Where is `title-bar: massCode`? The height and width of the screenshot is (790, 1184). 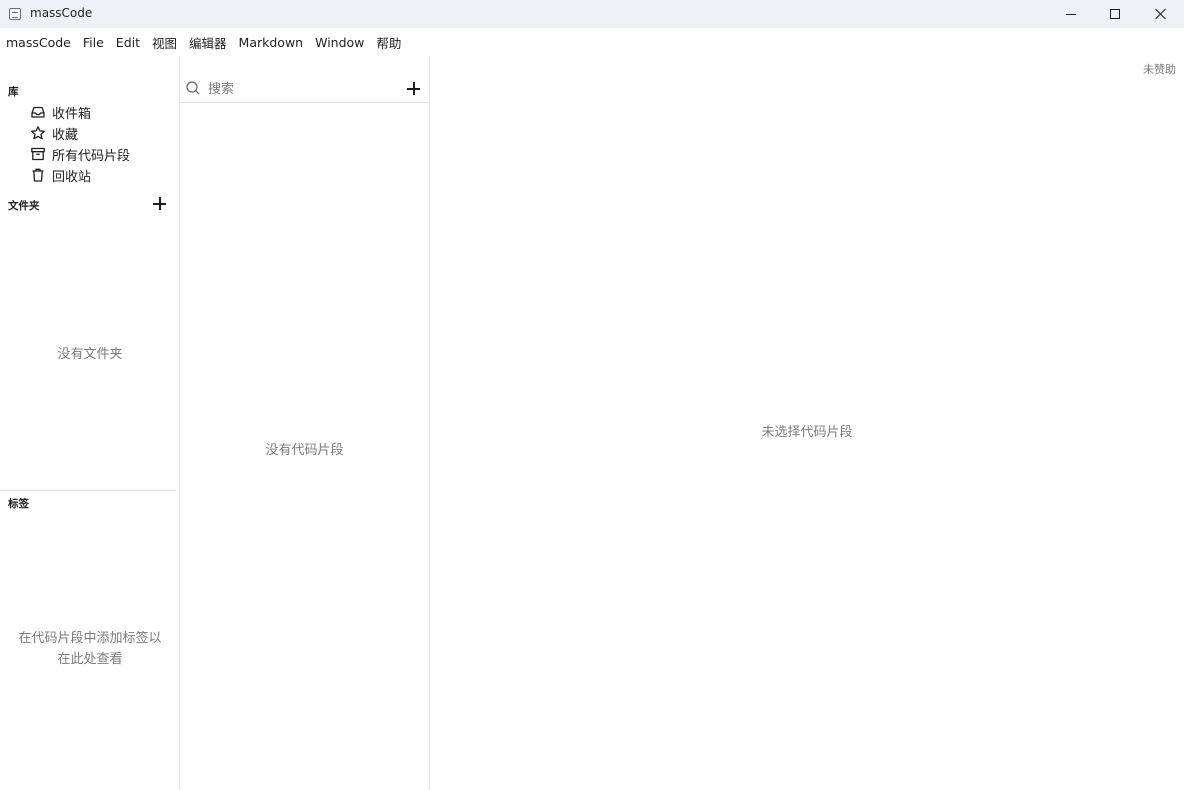
title-bar: massCode is located at coordinates (592, 14).